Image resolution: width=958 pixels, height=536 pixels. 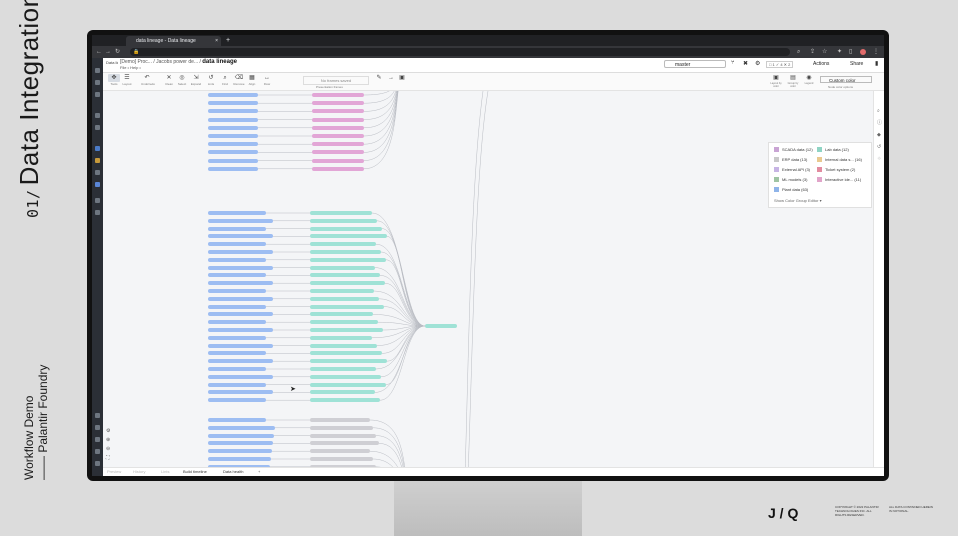 What do you see at coordinates (148, 80) in the screenshot?
I see `toolbar-button-undo-redo: ↶ Undo/redo` at bounding box center [148, 80].